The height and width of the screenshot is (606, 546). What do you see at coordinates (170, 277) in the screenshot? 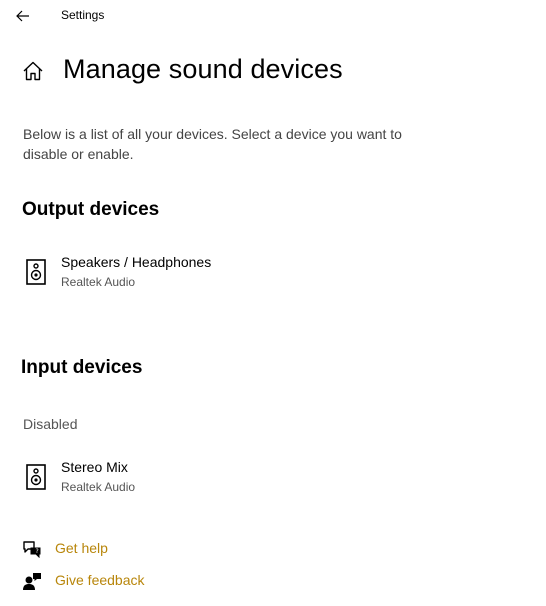
I see `device-speakers-headphones: Speakers / Headphones Realtek Audio` at bounding box center [170, 277].